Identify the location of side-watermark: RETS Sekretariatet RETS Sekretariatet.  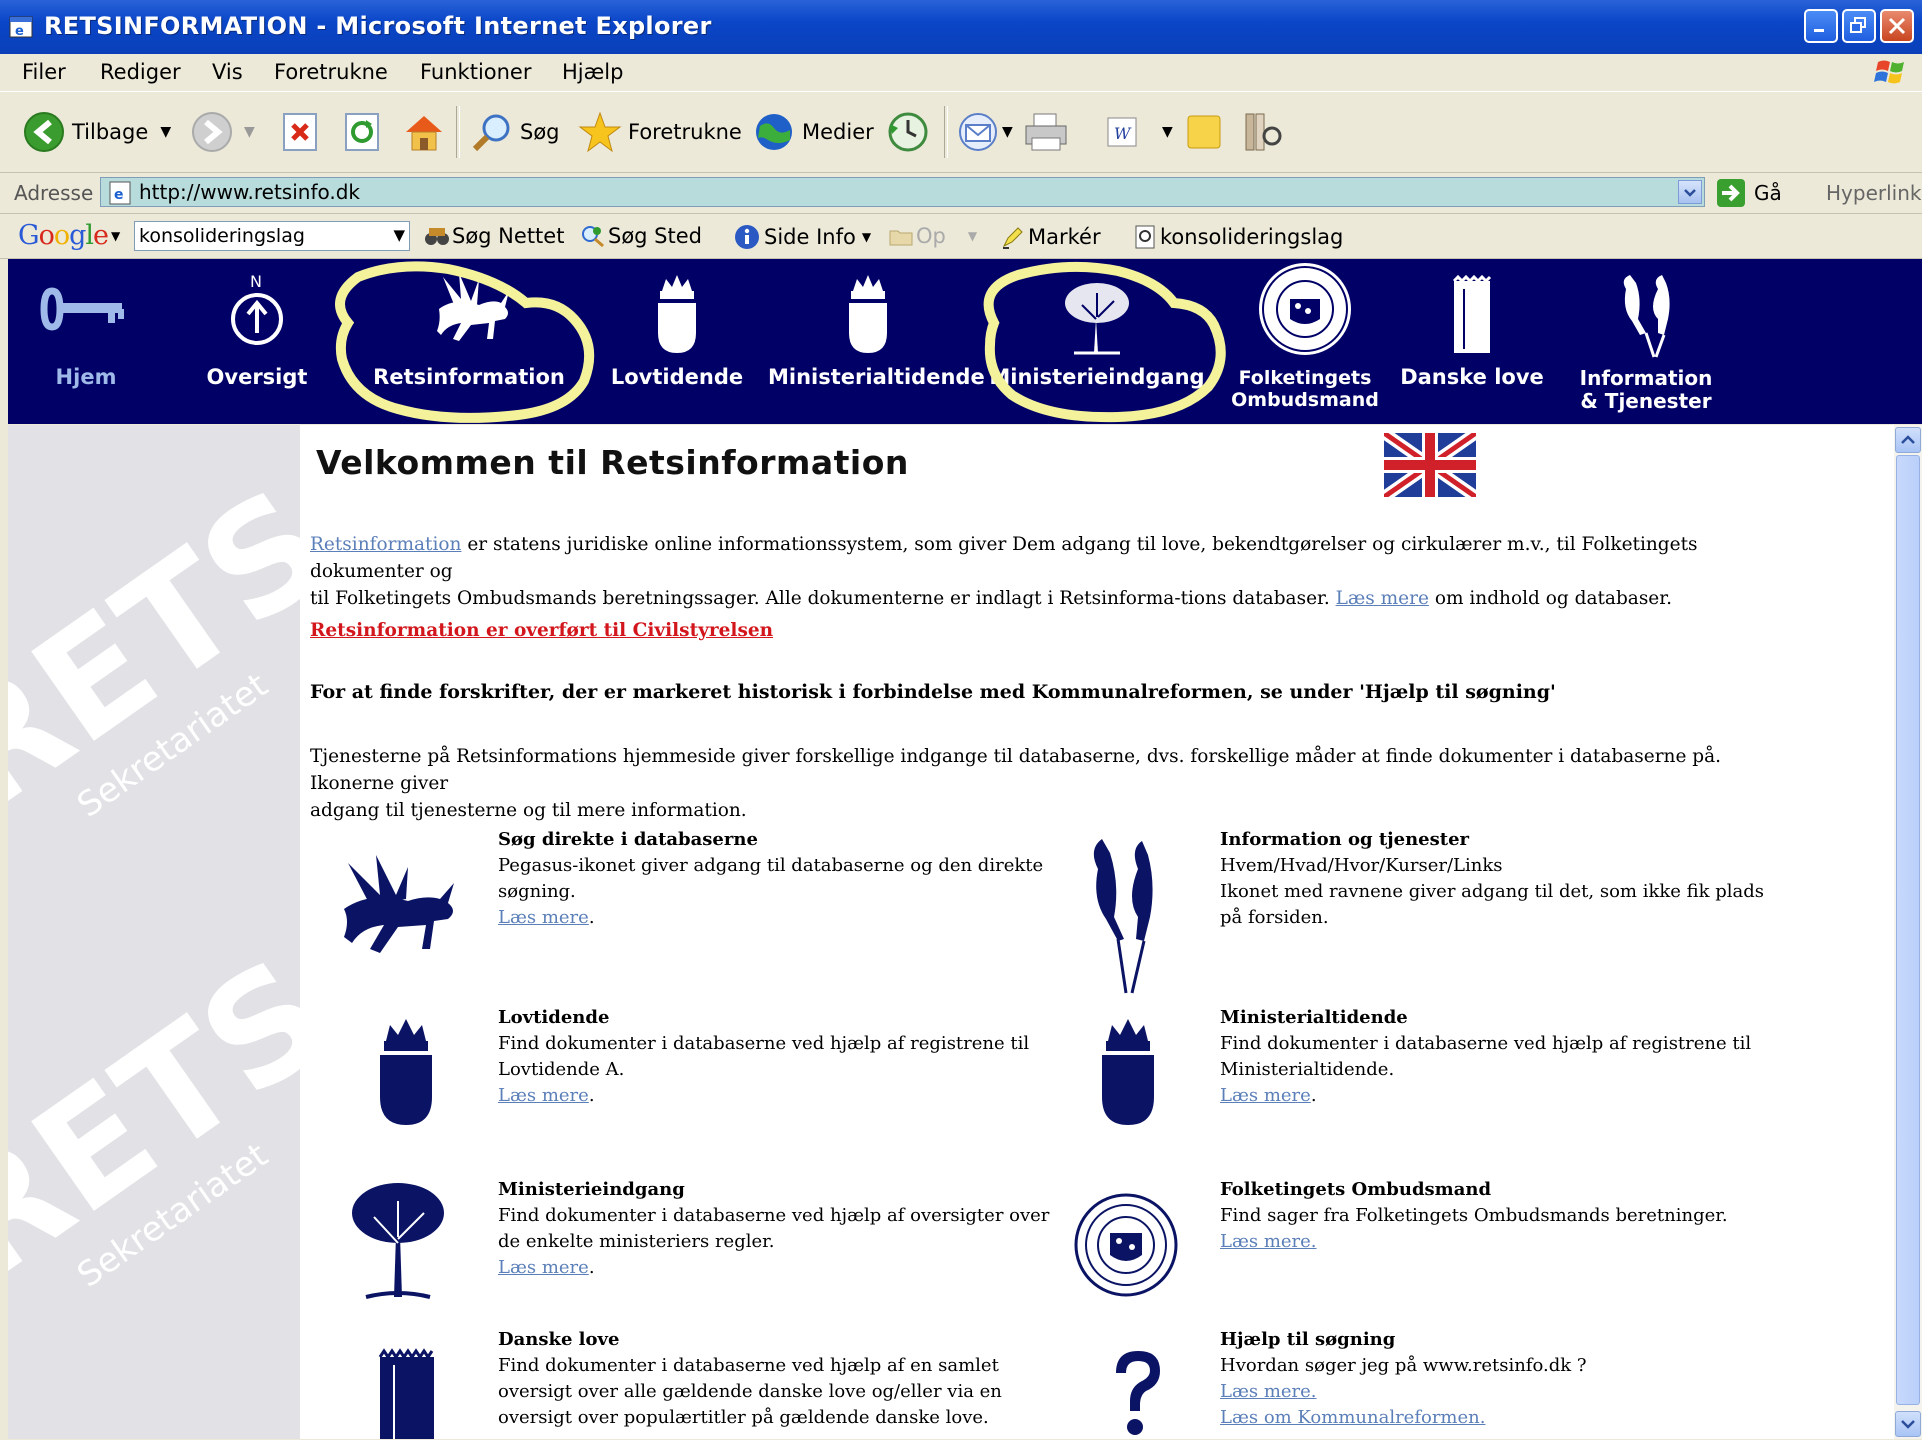
(154, 932).